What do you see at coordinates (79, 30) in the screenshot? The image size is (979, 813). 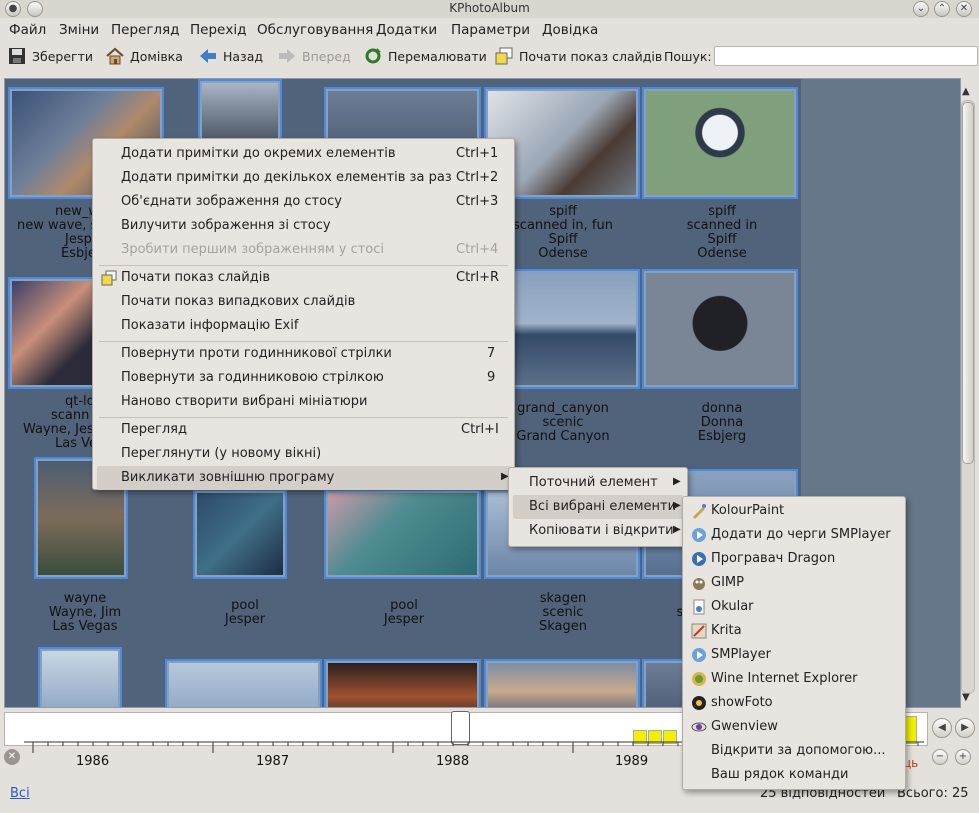 I see `menu-edit: Зміни` at bounding box center [79, 30].